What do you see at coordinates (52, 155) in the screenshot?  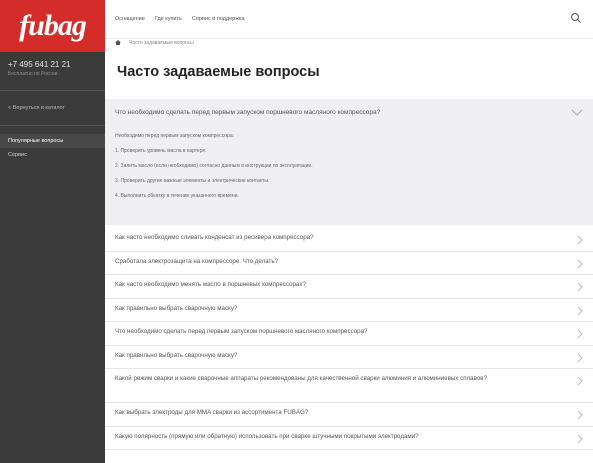 I see `sidebar-item-service: Сервис` at bounding box center [52, 155].